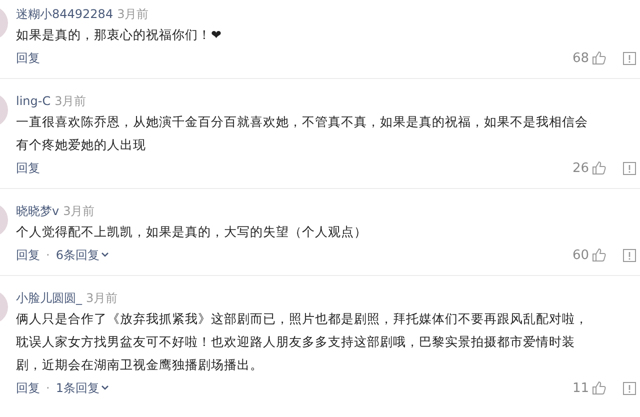 This screenshot has height=417, width=640. Describe the element at coordinates (38, 211) in the screenshot. I see `username: 晓晓梦v` at that location.